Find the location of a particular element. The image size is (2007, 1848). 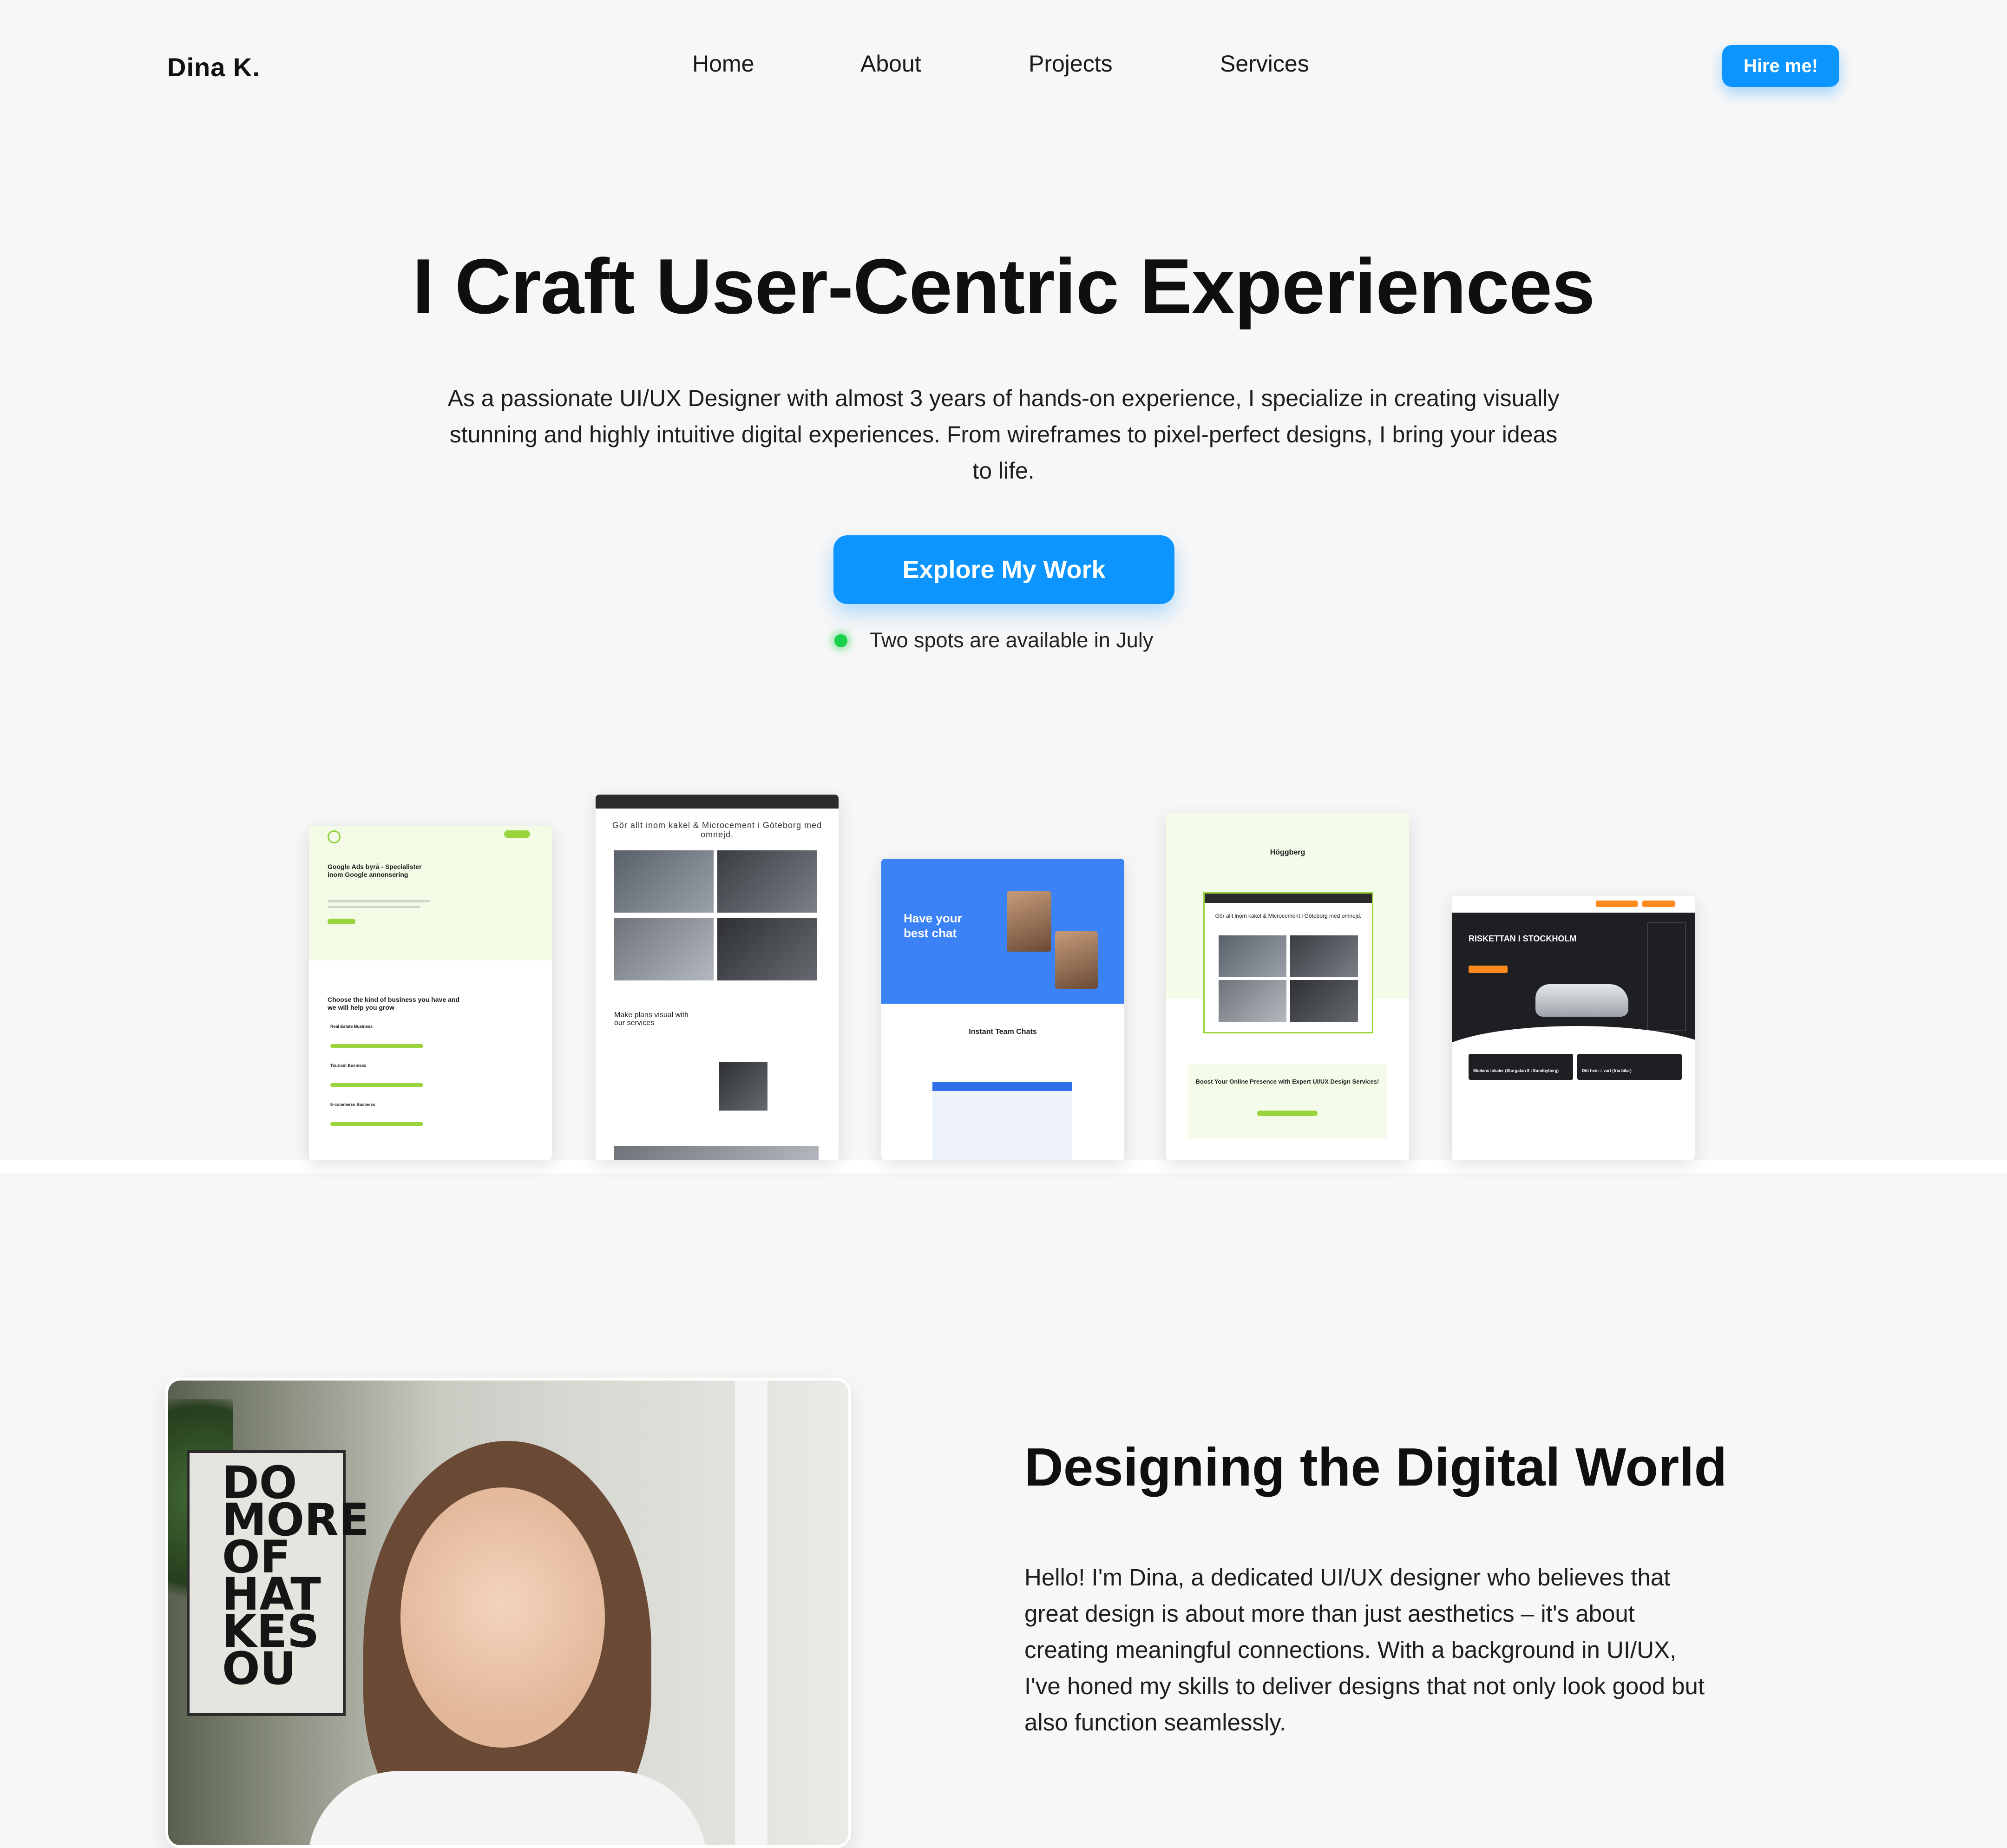

card-section-title: Instant Team Chats is located at coordinates (1003, 1032).